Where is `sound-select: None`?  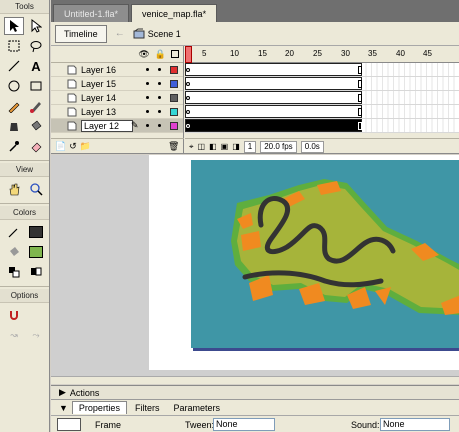 sound-select: None is located at coordinates (415, 424).